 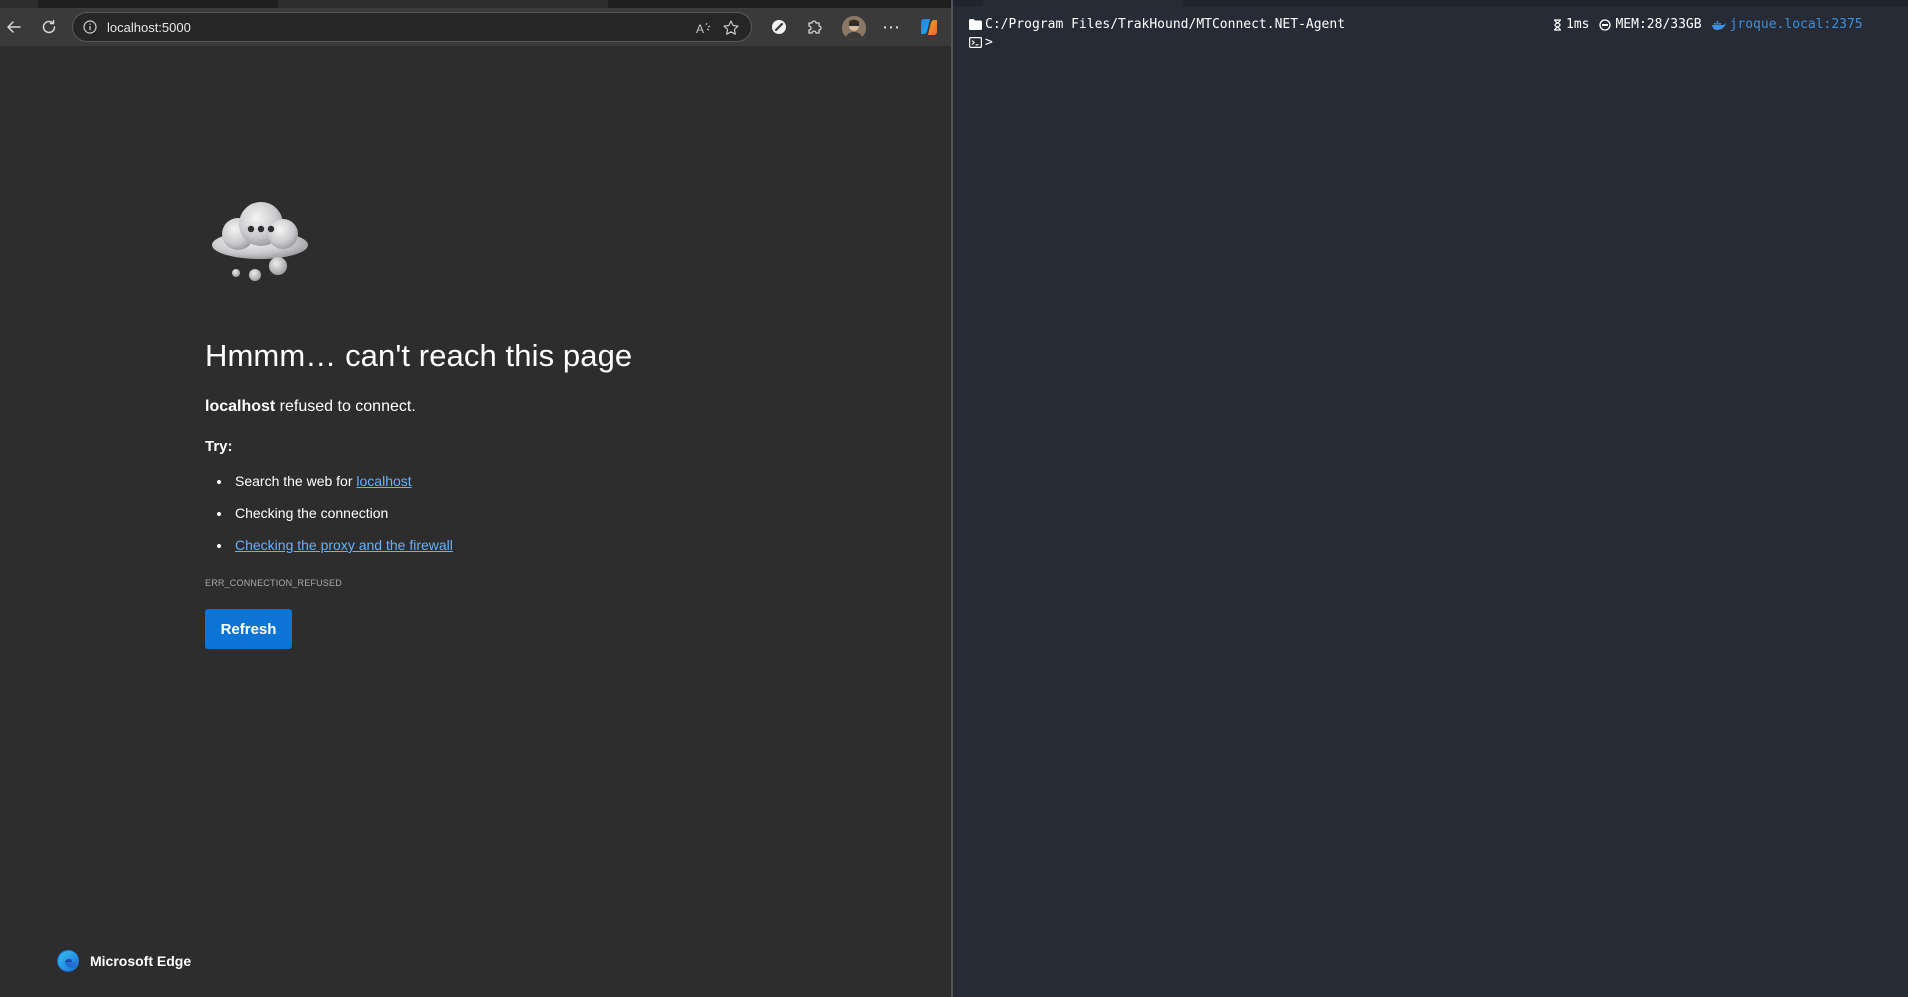 I want to click on extensions-button, so click(x=814, y=27).